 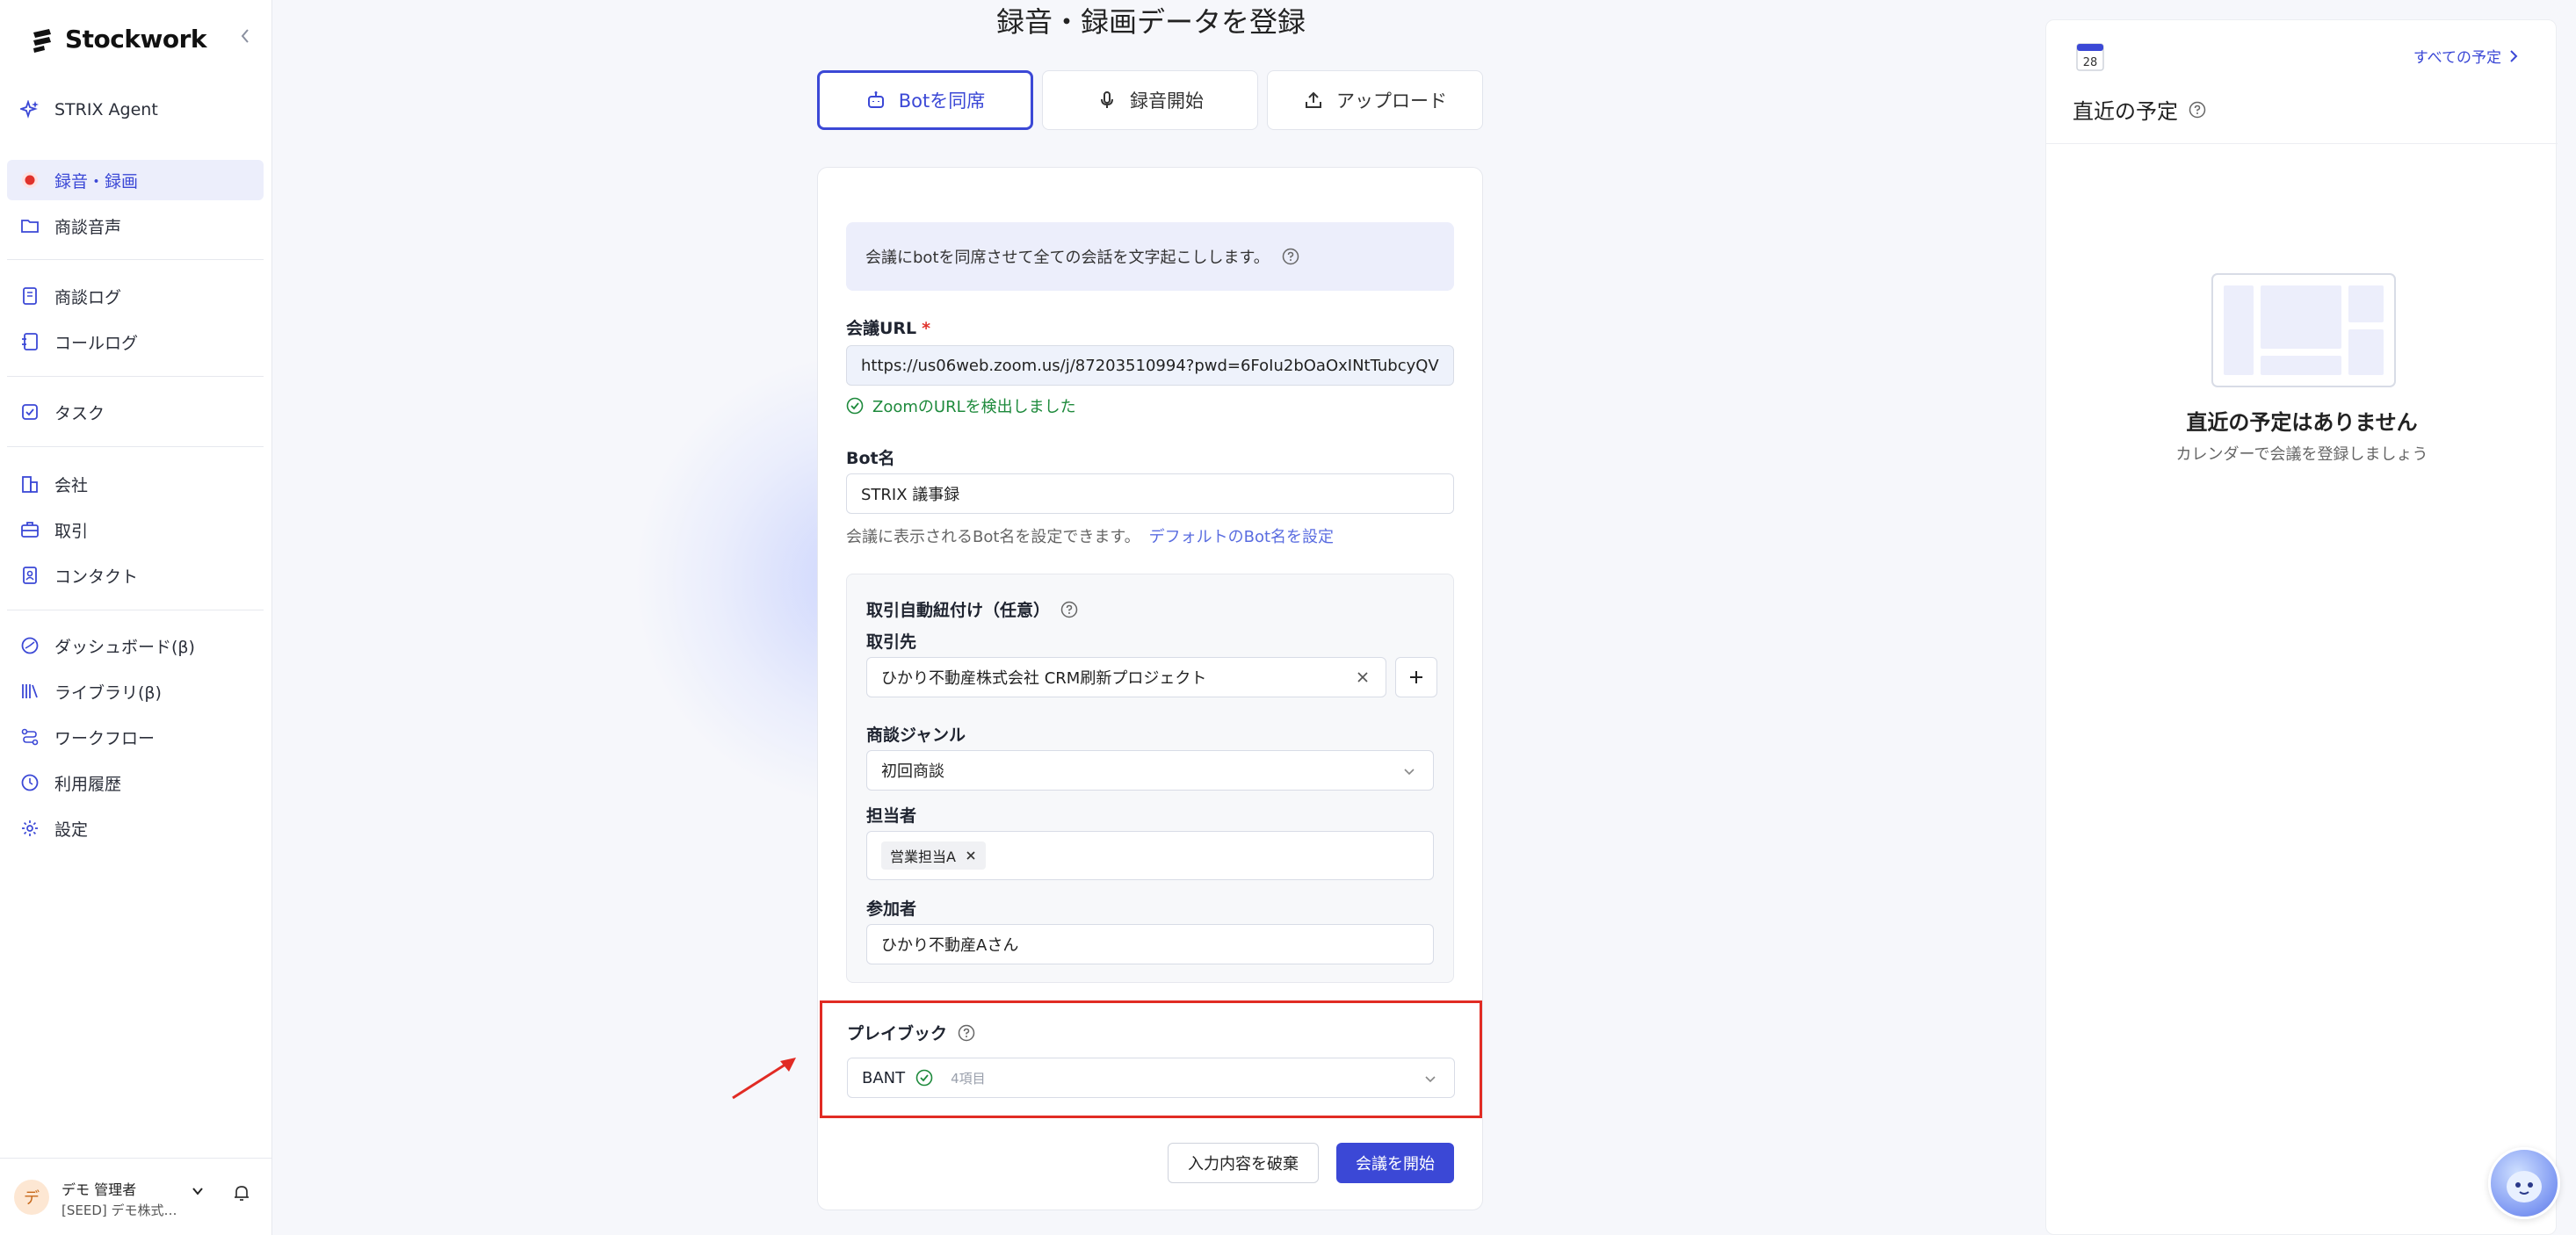 I want to click on calendar-day: 28, so click(x=2090, y=62).